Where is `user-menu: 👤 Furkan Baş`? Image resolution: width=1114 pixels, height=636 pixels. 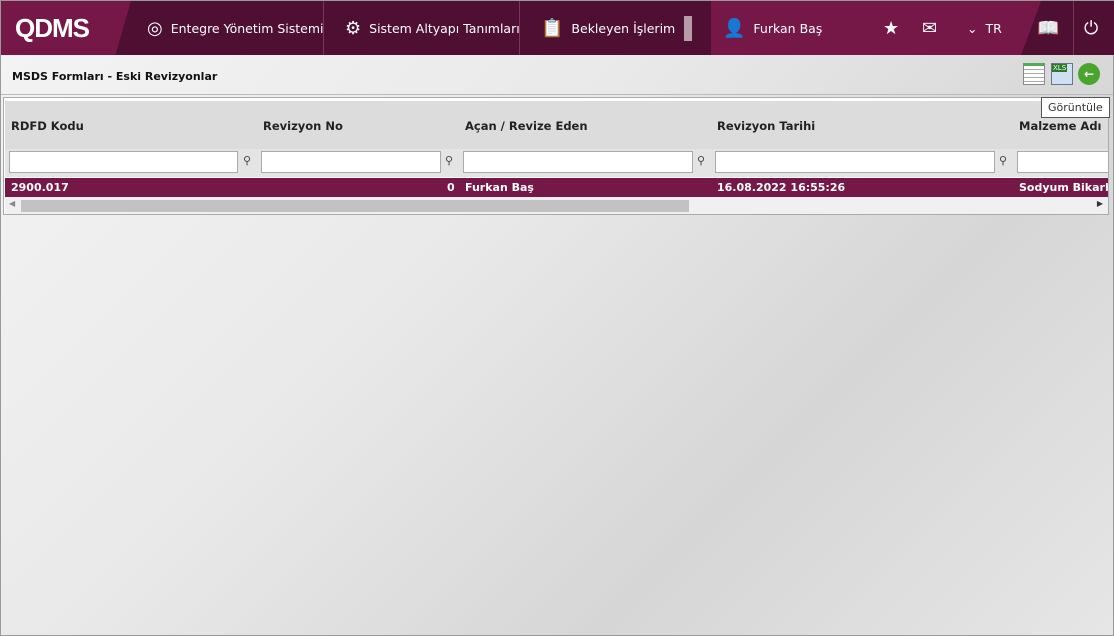
user-menu: 👤 Furkan Baş is located at coordinates (772, 28).